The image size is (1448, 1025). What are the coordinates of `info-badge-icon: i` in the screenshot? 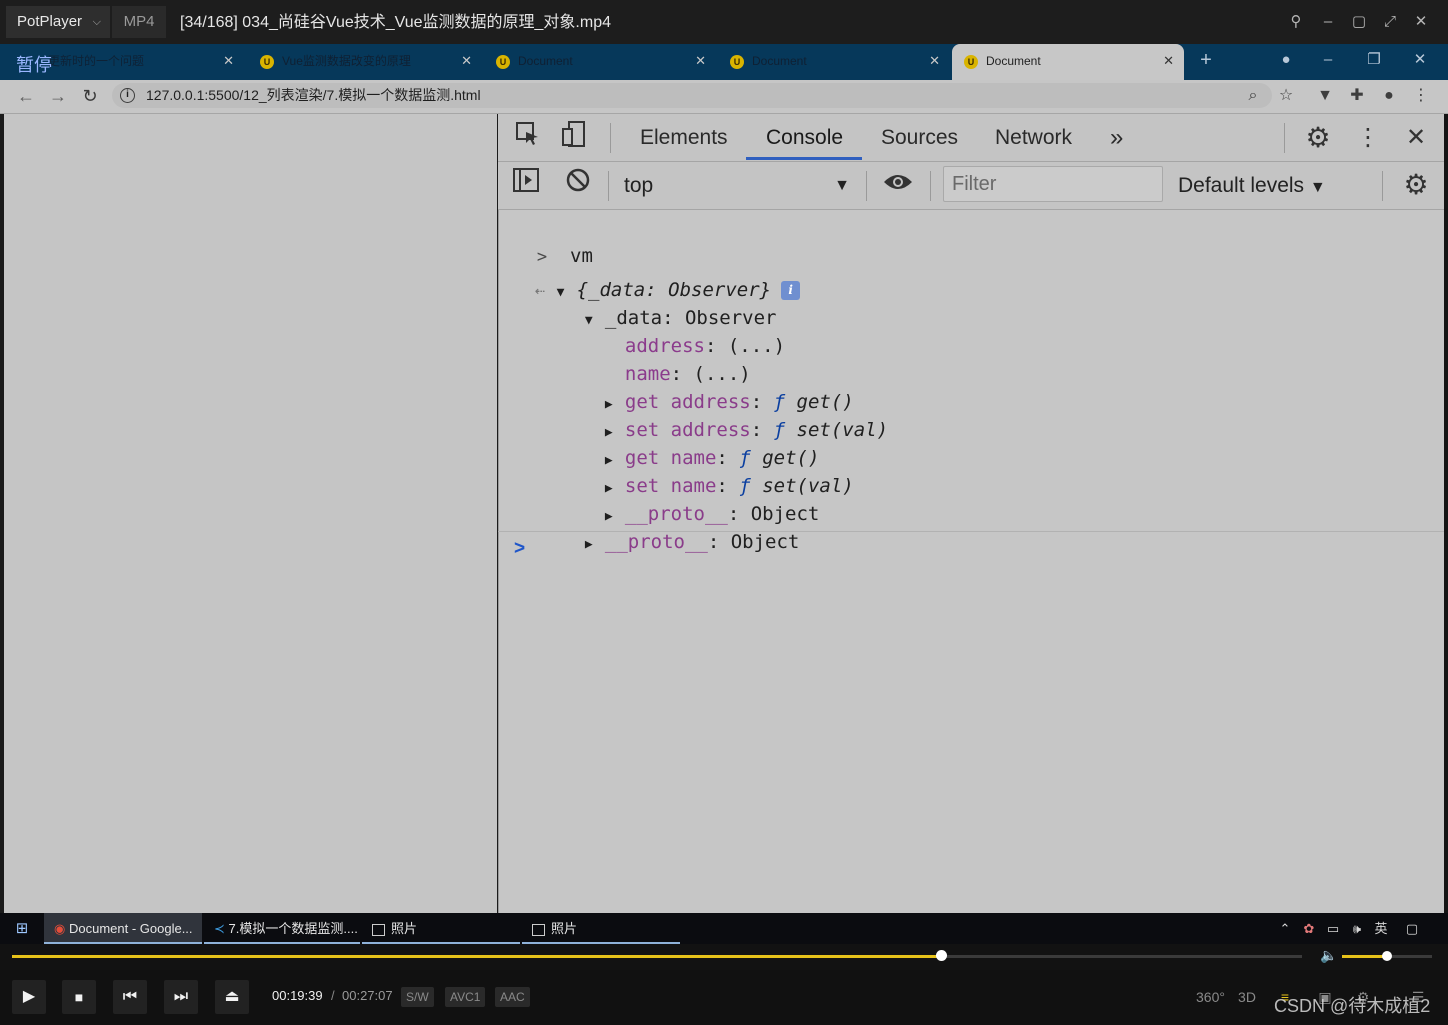 It's located at (791, 290).